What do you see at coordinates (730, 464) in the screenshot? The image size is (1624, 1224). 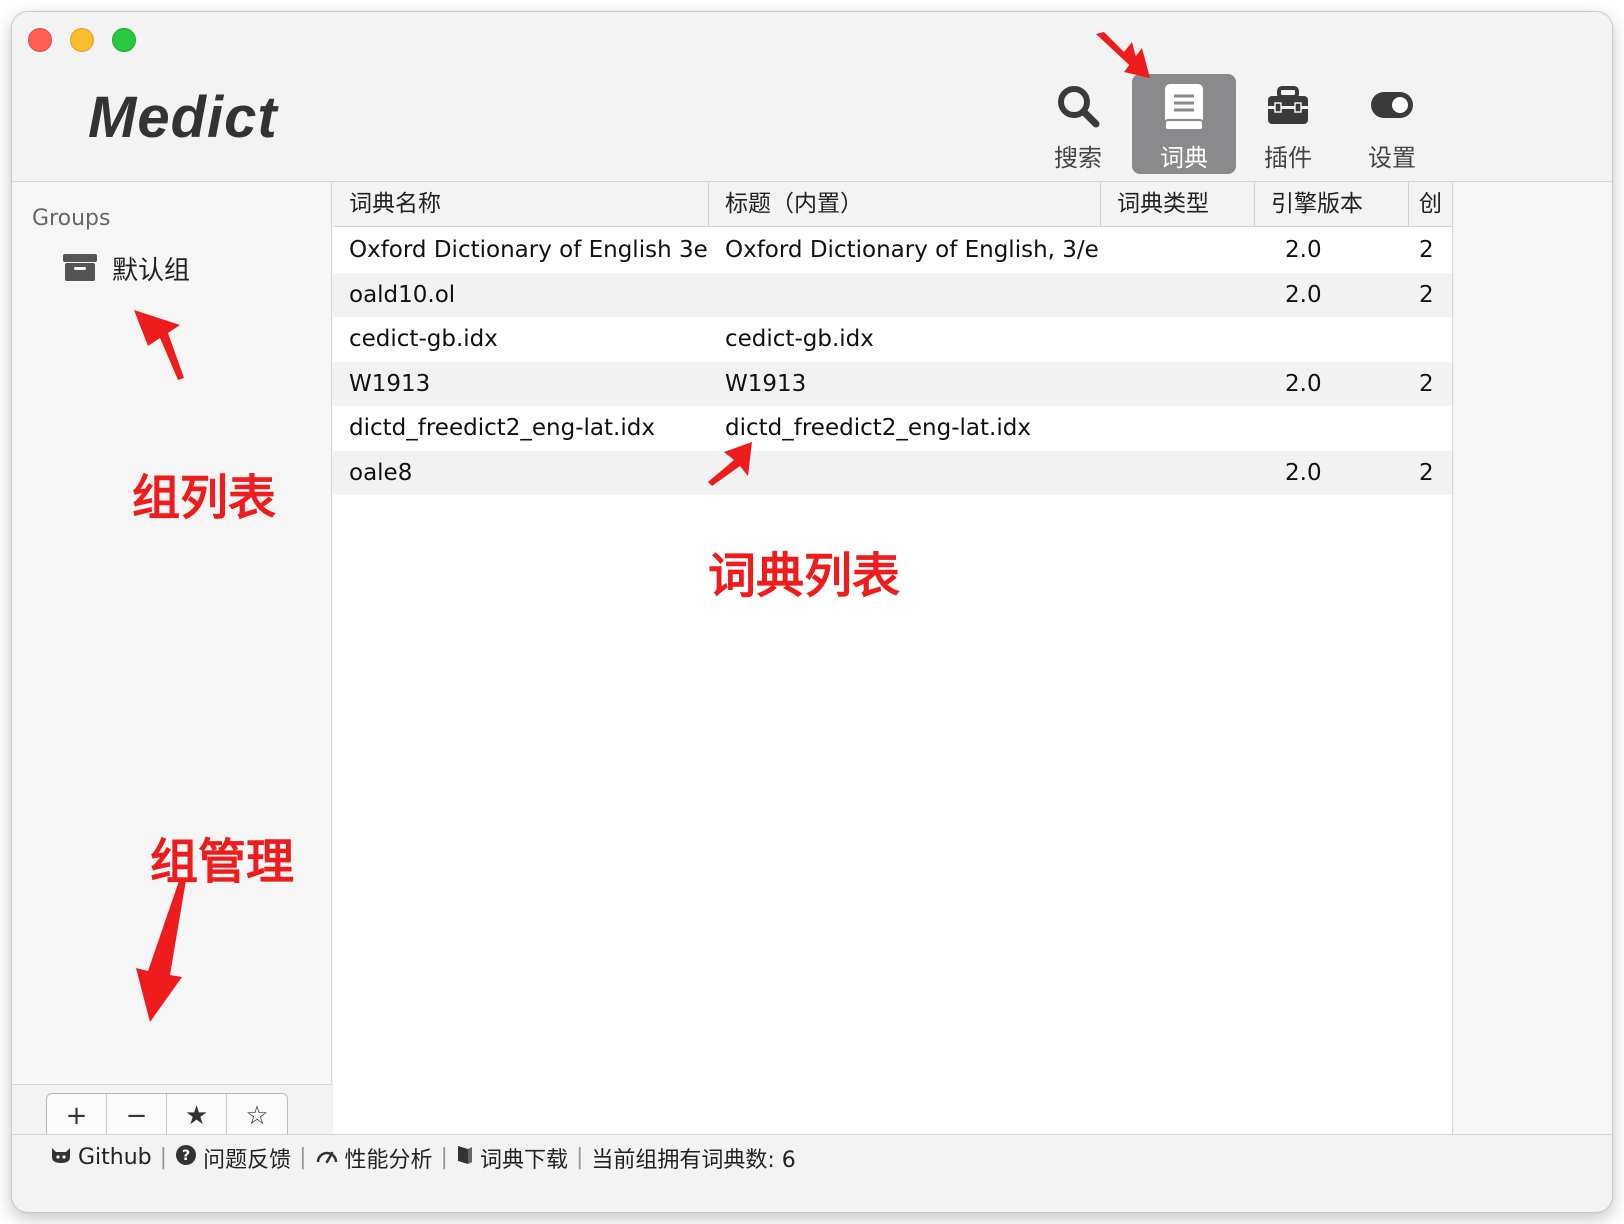 I see `arrow-to-dictionary-row` at bounding box center [730, 464].